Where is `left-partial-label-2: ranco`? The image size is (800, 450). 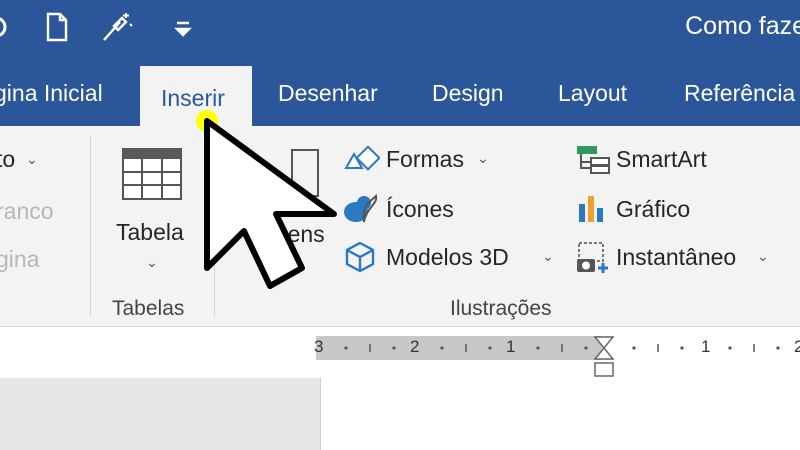
left-partial-label-2: ranco is located at coordinates (27, 211).